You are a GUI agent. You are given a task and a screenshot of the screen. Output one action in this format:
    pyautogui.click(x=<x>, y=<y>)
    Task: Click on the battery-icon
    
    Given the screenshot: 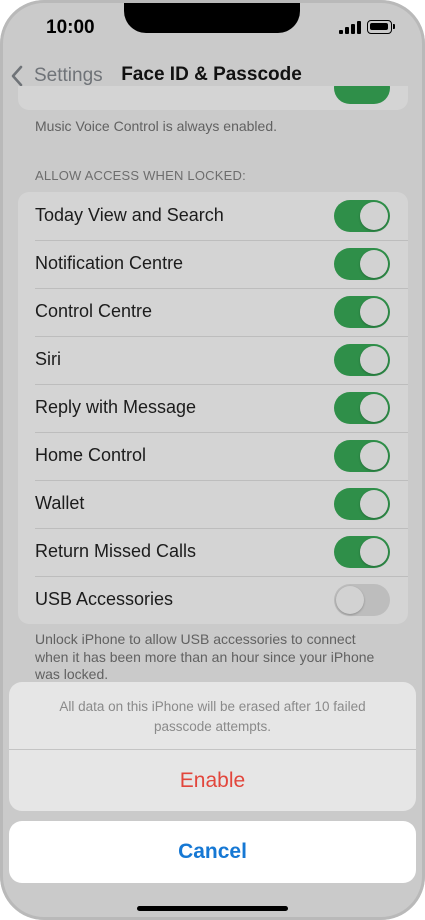 What is the action you would take?
    pyautogui.click(x=381, y=27)
    